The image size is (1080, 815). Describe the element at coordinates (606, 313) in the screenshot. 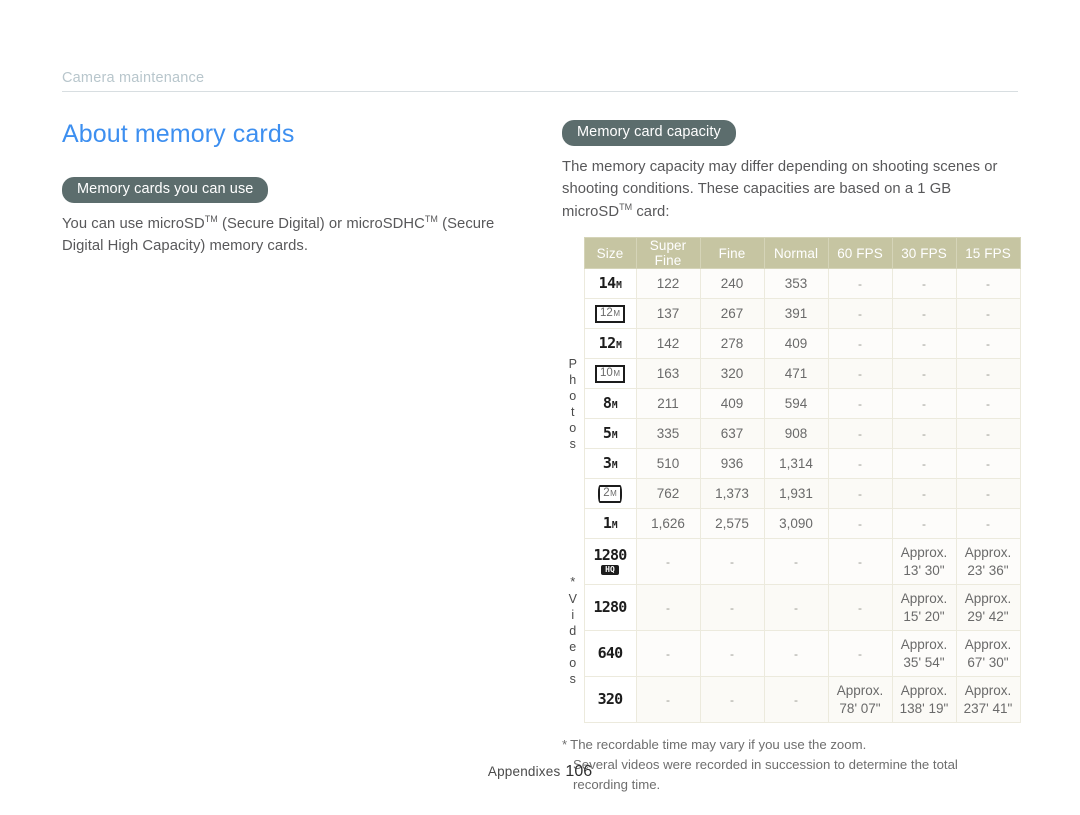

I see `lcd-num: 12` at that location.